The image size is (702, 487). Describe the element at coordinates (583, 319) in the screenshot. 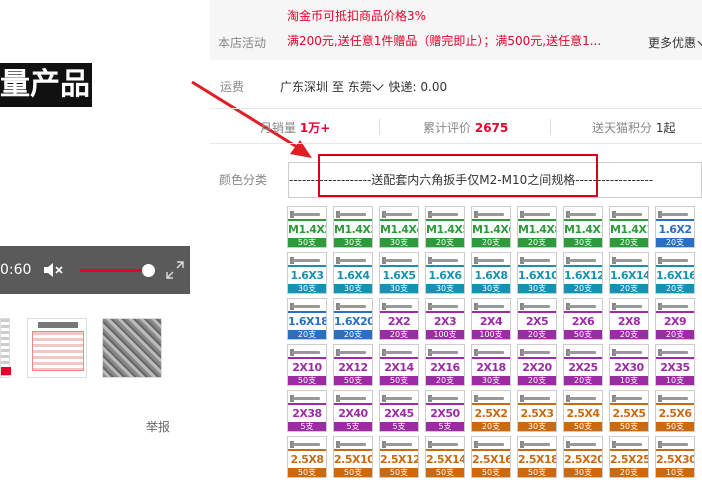

I see `sku-option: 2X6 50支` at that location.